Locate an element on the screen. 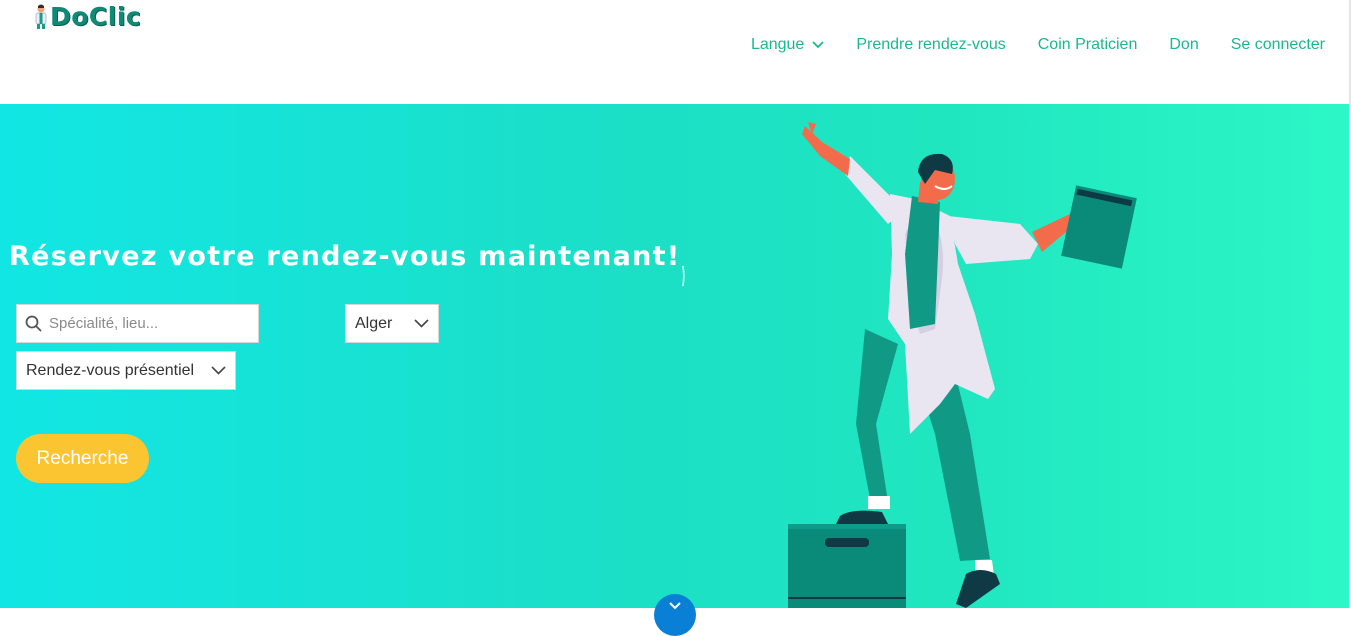 Image resolution: width=1351 pixels, height=636 pixels. nav-item-langue: Langue is located at coordinates (787, 45).